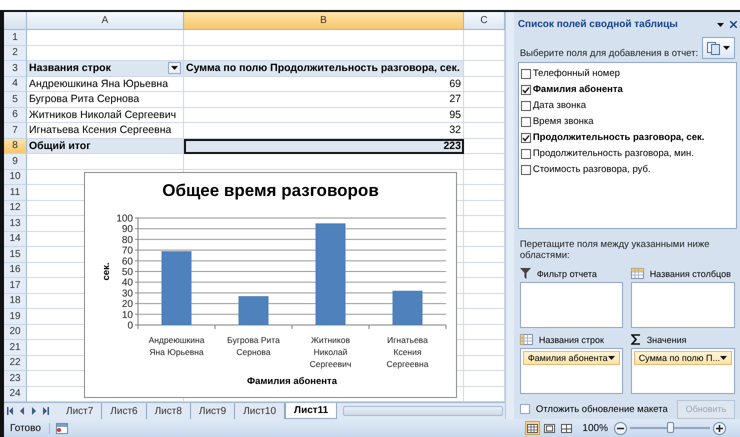 The width and height of the screenshot is (740, 437). I want to click on row-header: 19, so click(15, 316).